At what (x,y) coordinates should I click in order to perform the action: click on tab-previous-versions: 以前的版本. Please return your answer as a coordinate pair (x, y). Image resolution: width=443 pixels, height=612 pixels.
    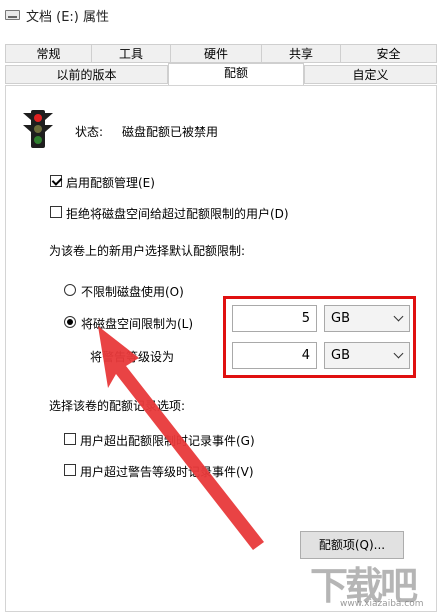
    Looking at the image, I should click on (86, 74).